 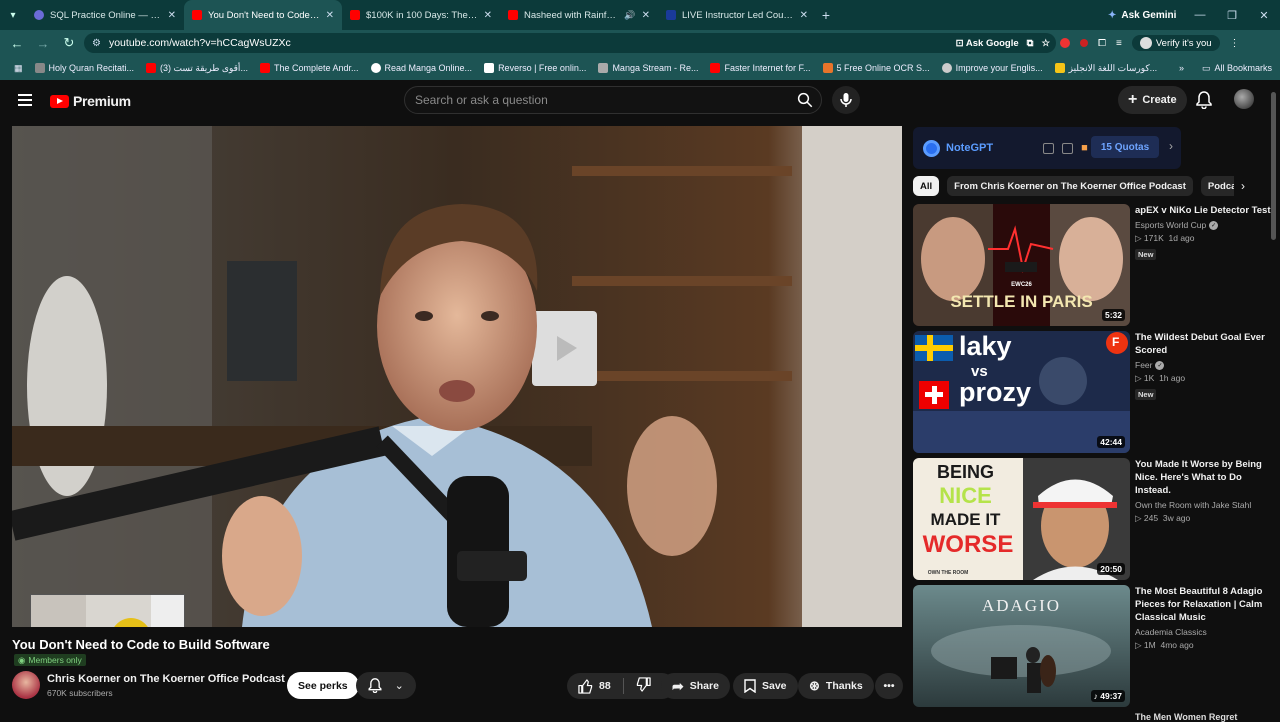 I want to click on minimize-icon: —, so click(x=1200, y=15).